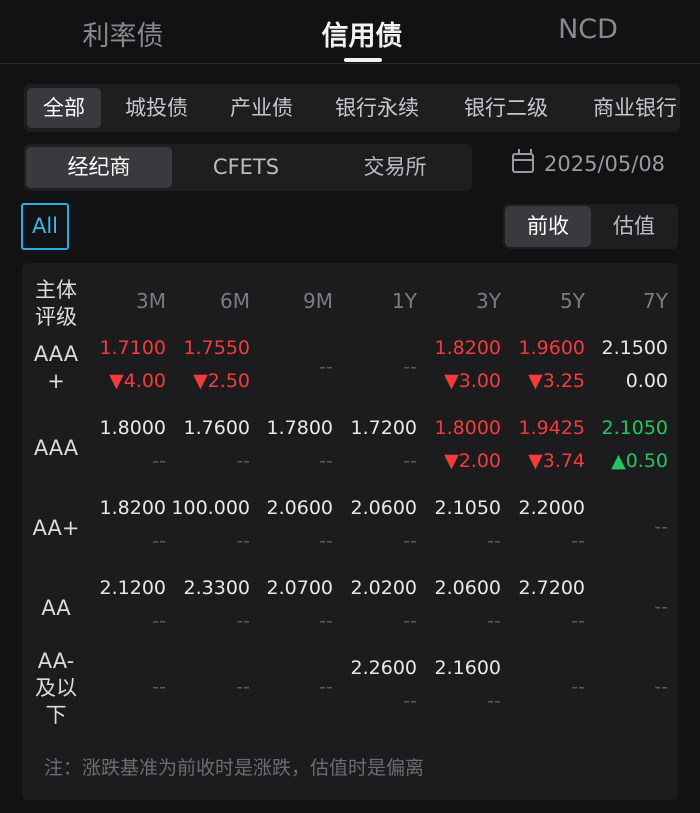  I want to click on cell-yield: 100.000, so click(208, 508).